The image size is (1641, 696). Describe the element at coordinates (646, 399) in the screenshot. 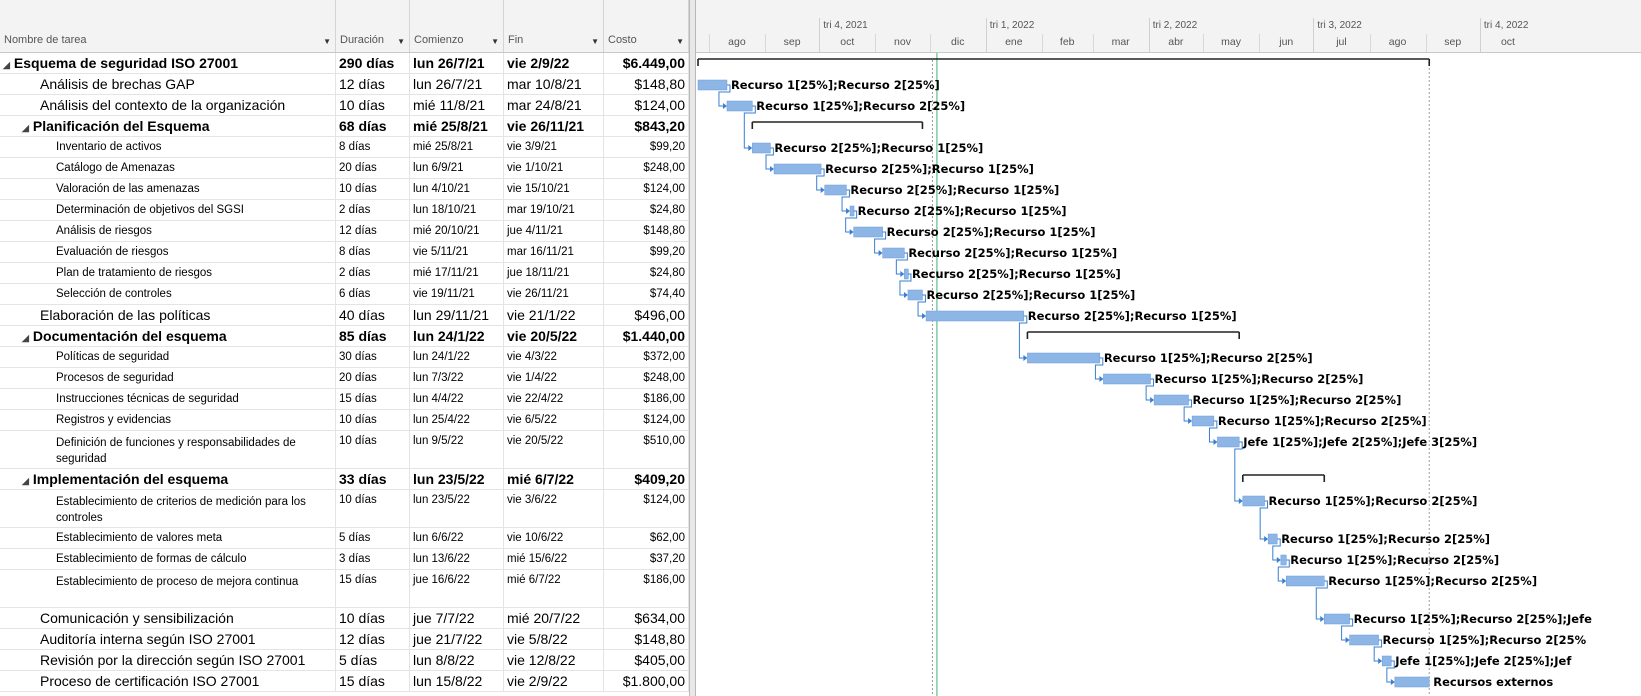

I see `task-cost-cell: $186,00` at that location.